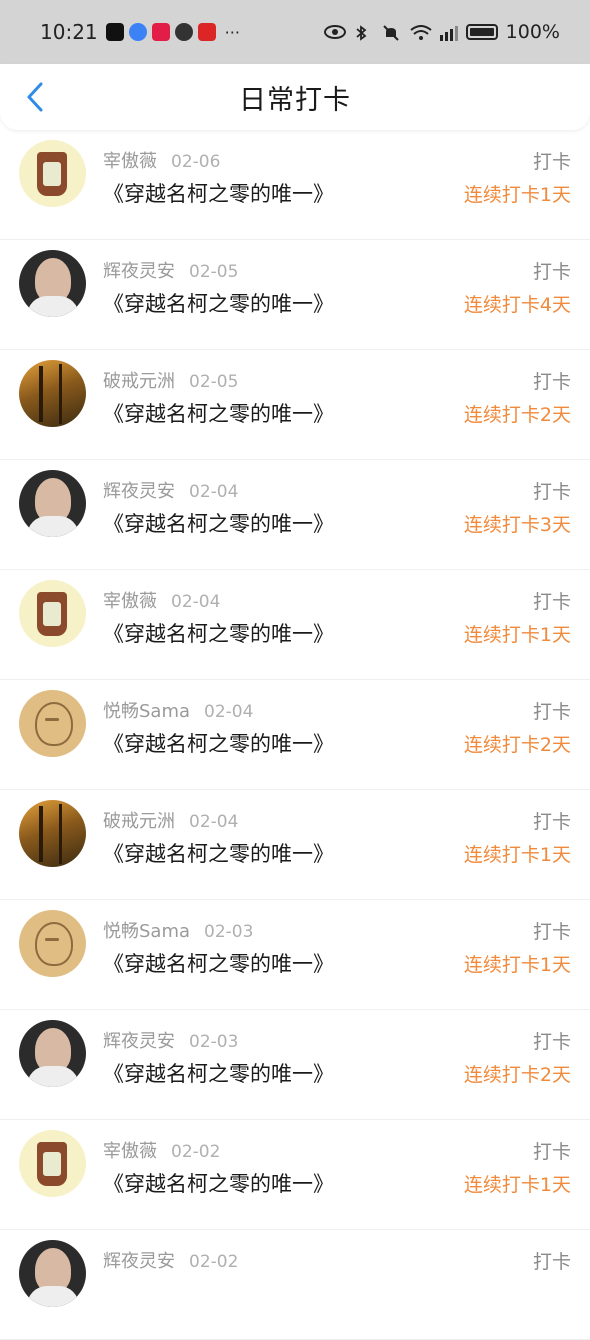 Image resolution: width=590 pixels, height=1340 pixels. What do you see at coordinates (160, 32) in the screenshot?
I see `app-icon` at bounding box center [160, 32].